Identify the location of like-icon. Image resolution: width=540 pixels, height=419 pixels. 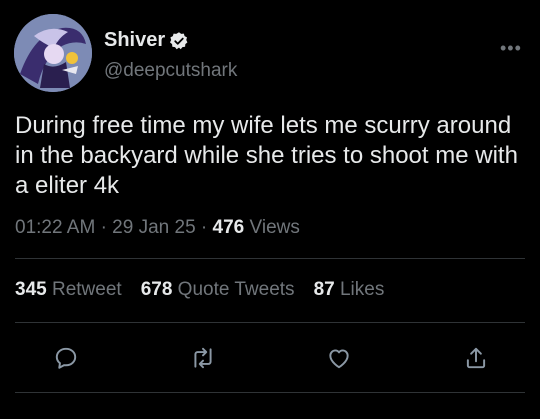
(339, 359).